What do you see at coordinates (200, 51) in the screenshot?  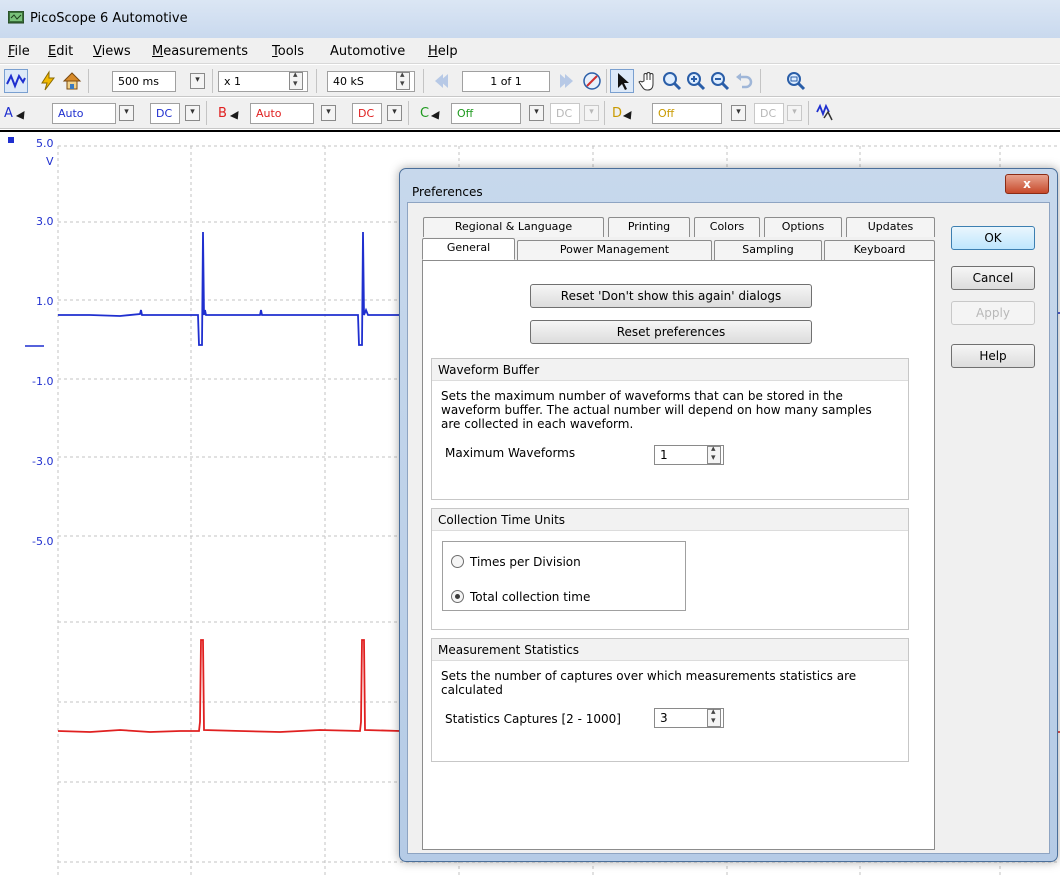 I see `menu-measurements: Measurements` at bounding box center [200, 51].